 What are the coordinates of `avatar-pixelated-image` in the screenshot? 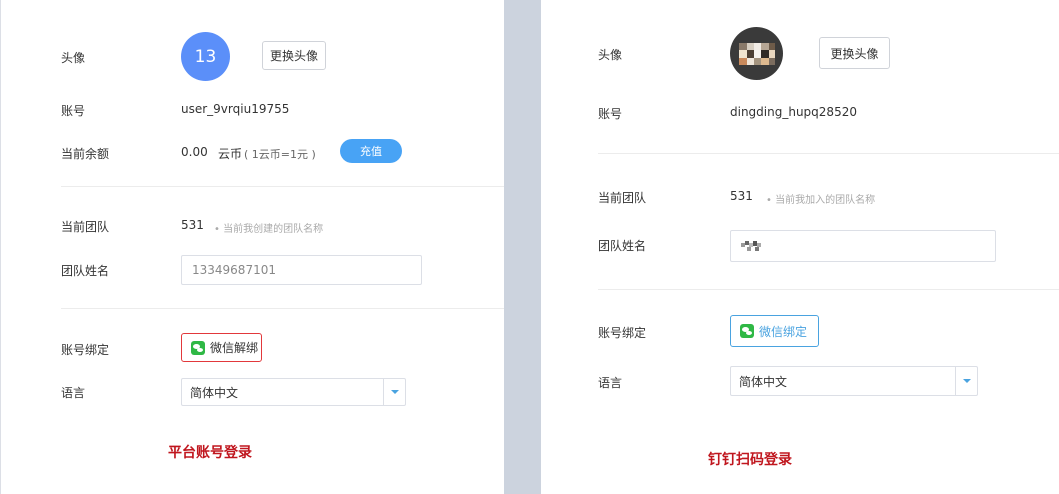 It's located at (757, 54).